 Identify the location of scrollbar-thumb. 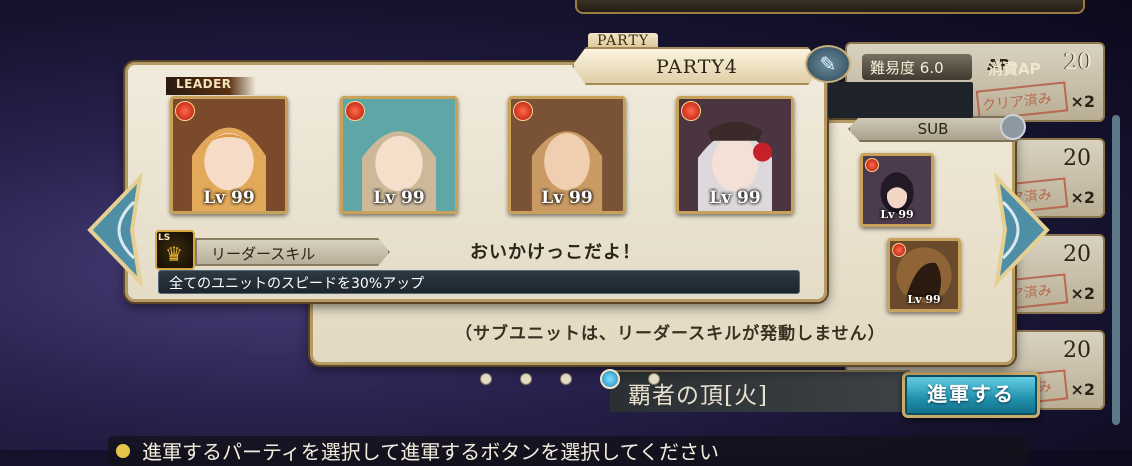
(1116, 270).